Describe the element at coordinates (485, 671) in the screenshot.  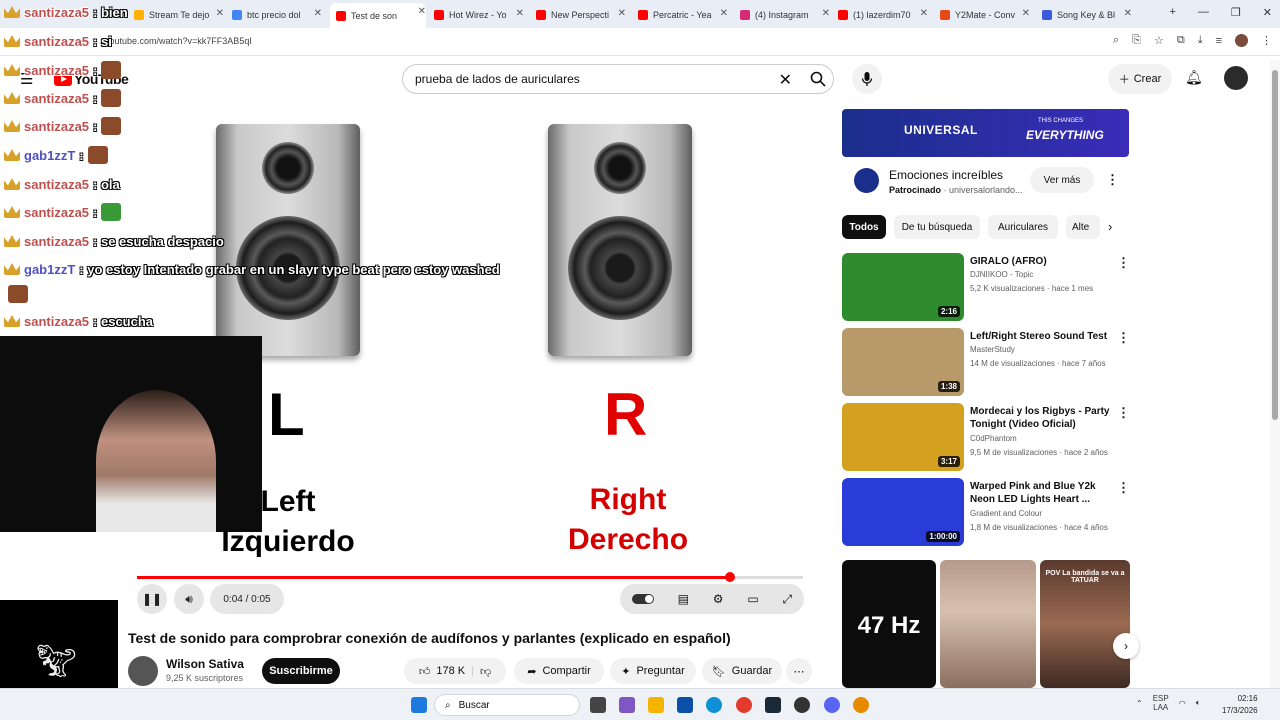
I see `thumbs-down-icon: 👎︎` at that location.